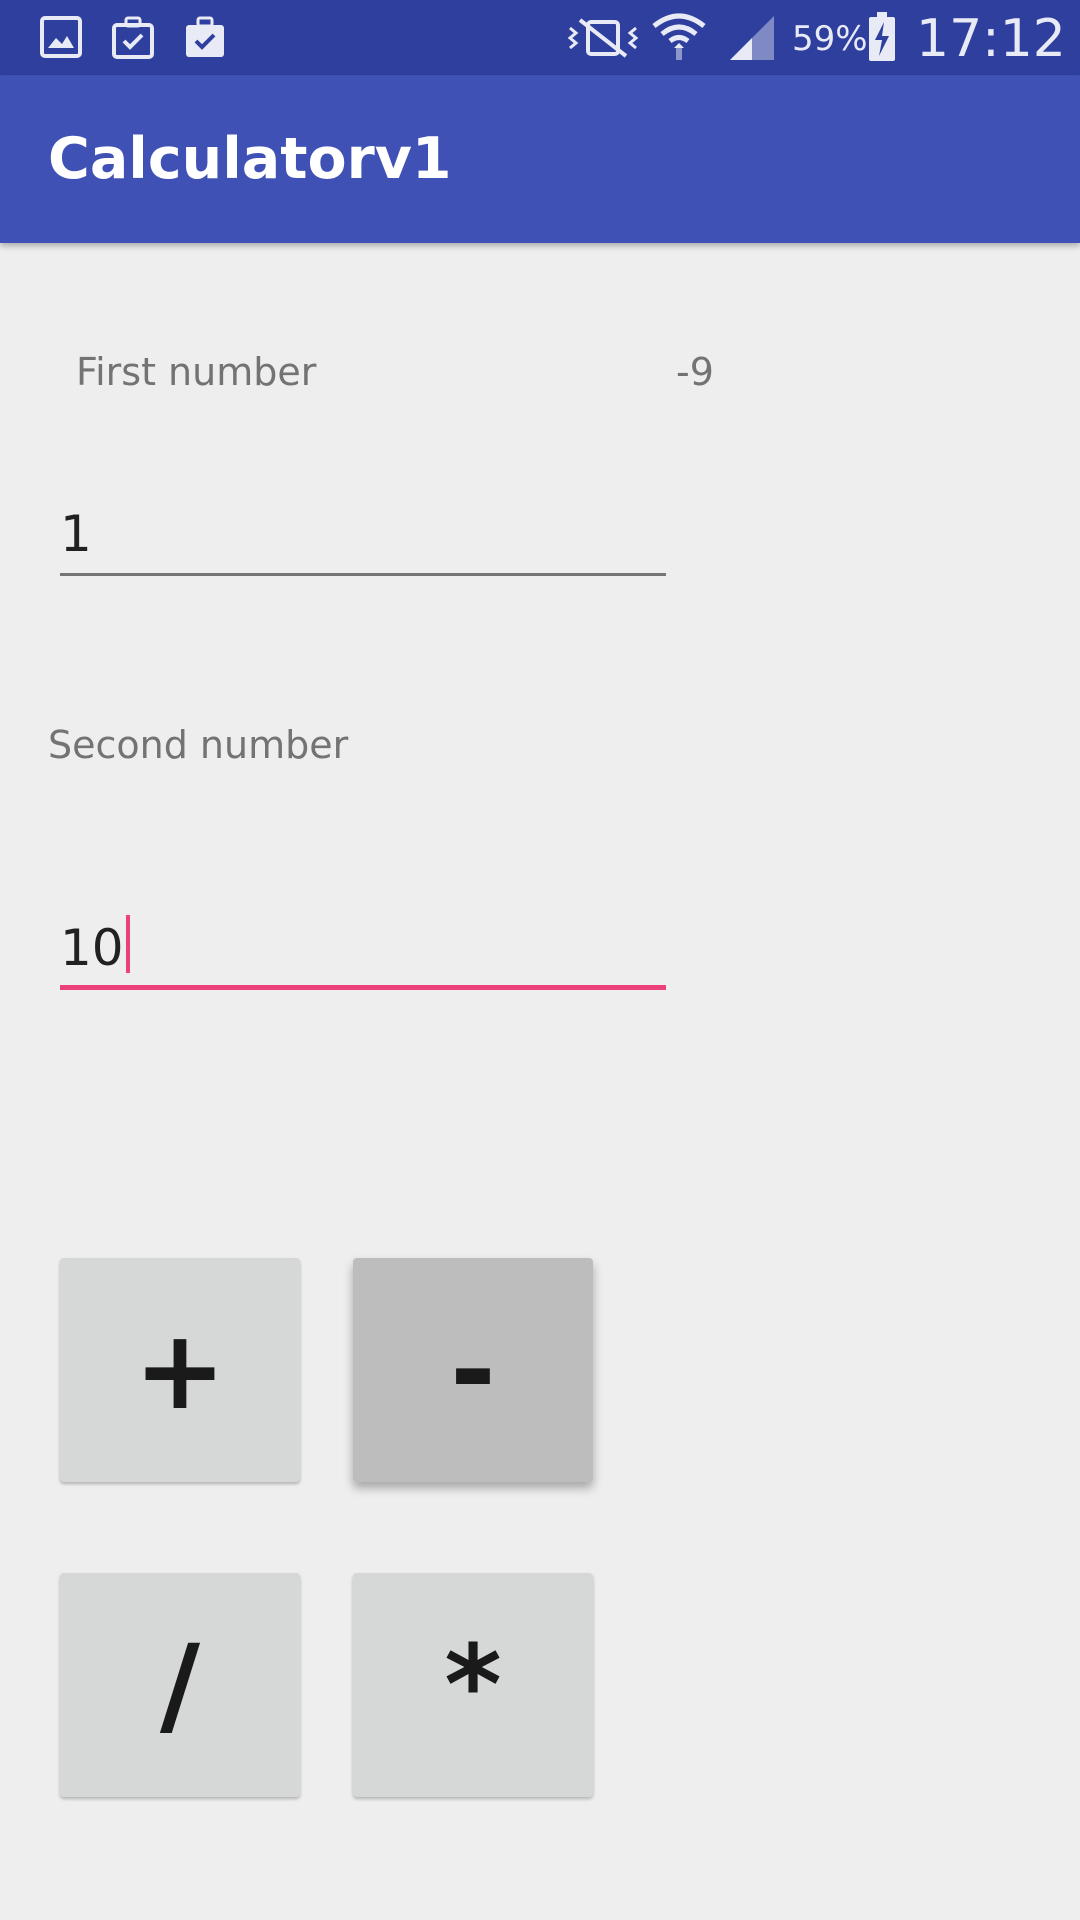 This screenshot has width=1080, height=1920. What do you see at coordinates (830, 39) in the screenshot?
I see `battery-percent: 59%` at bounding box center [830, 39].